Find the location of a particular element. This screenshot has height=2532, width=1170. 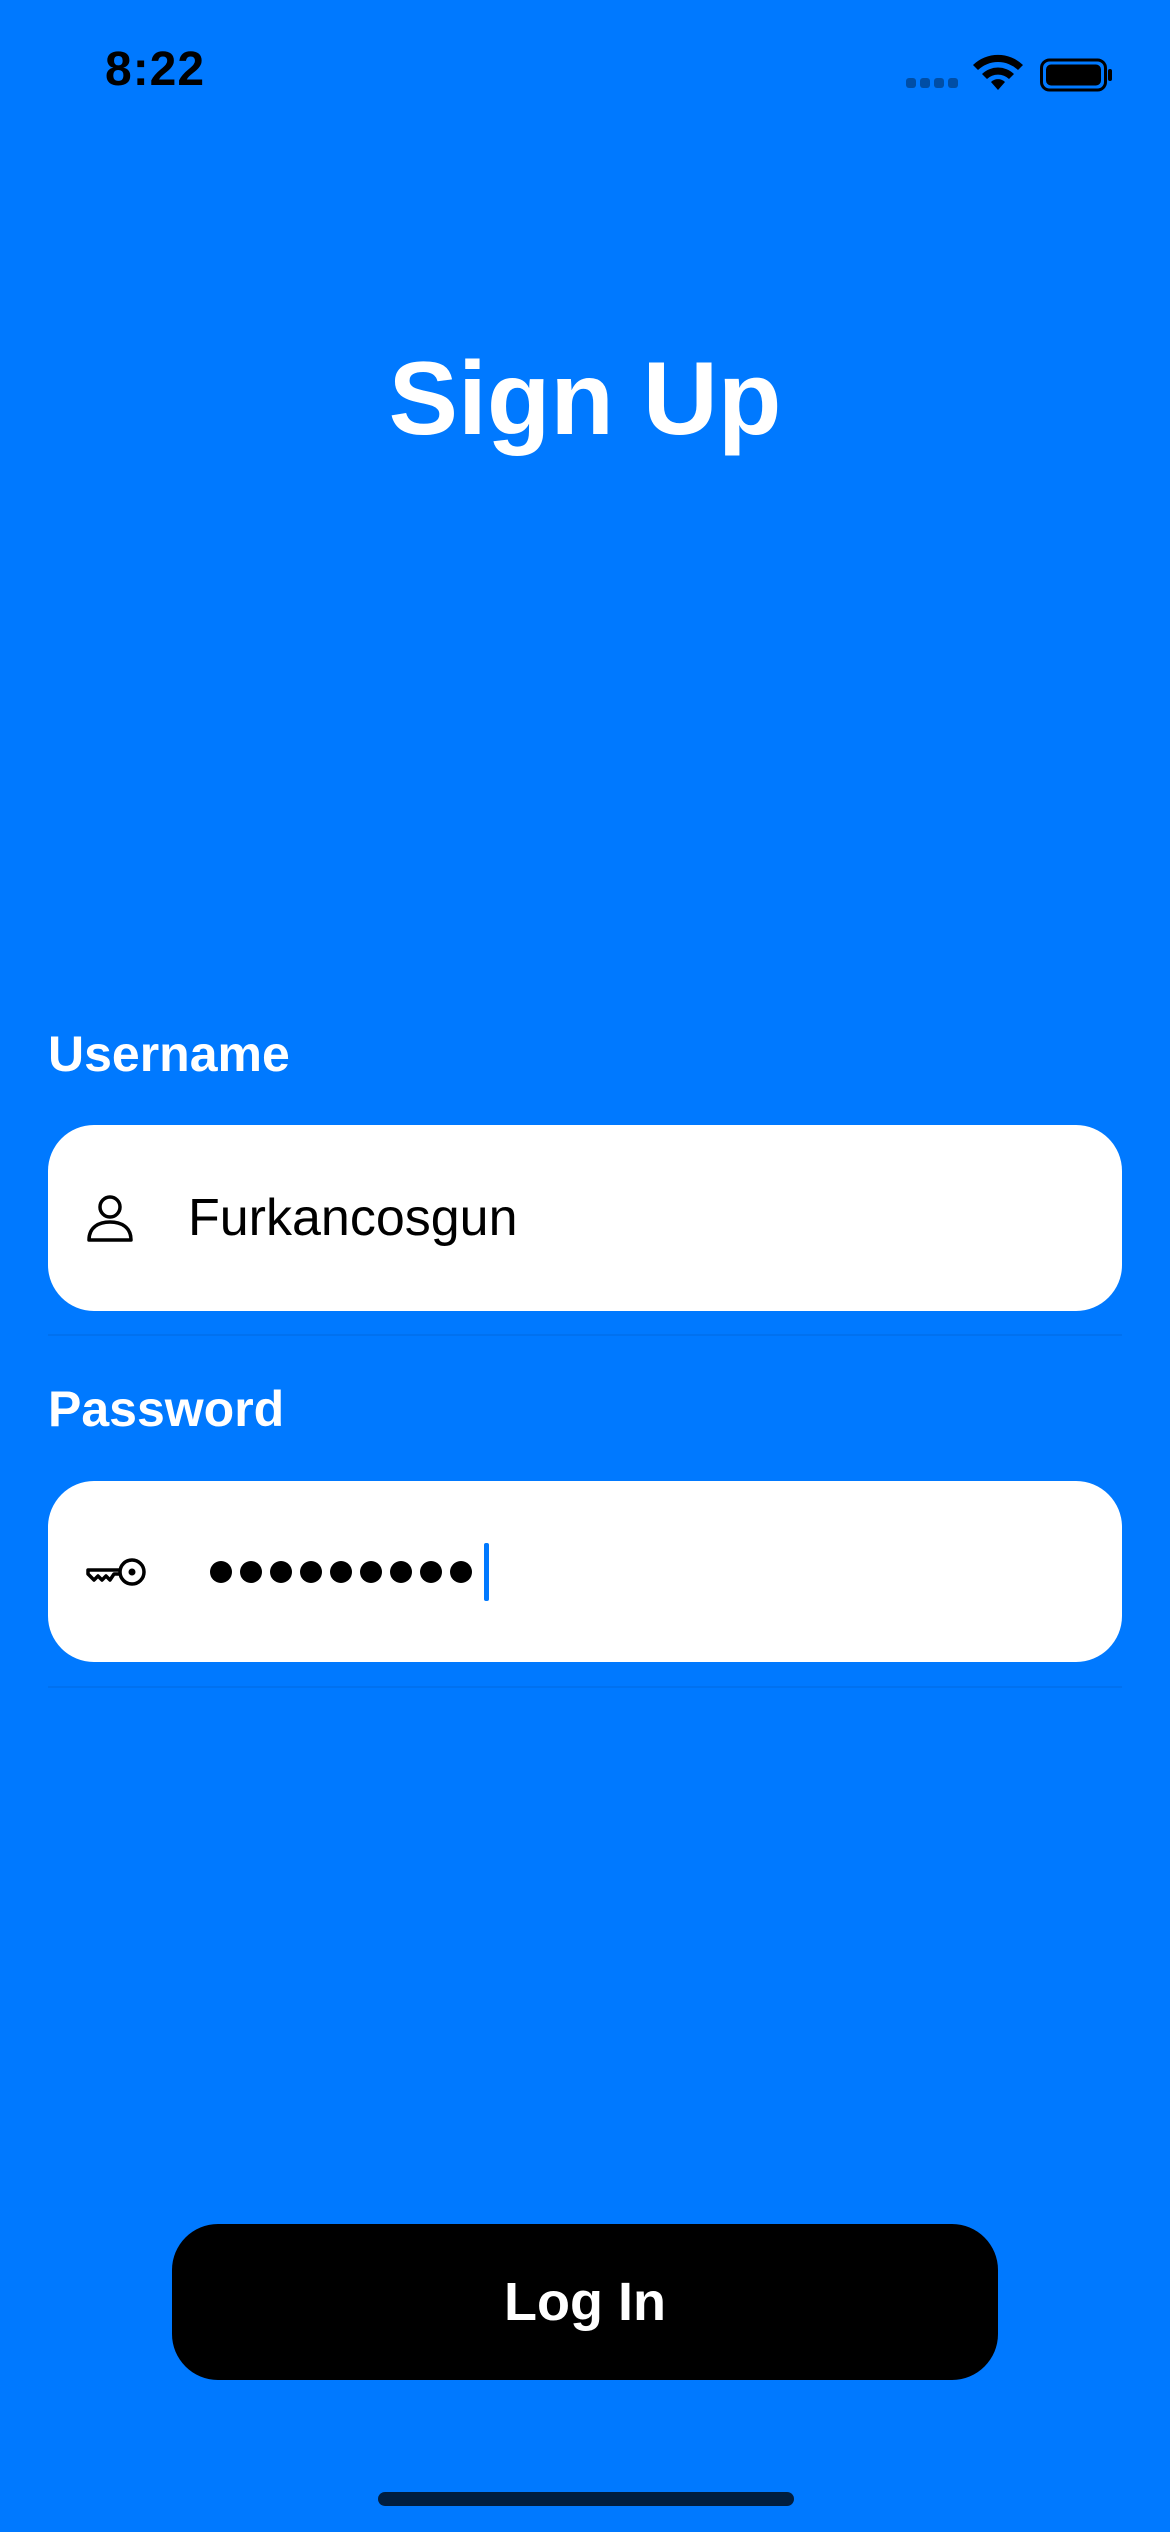

home-indicator is located at coordinates (586, 2499).